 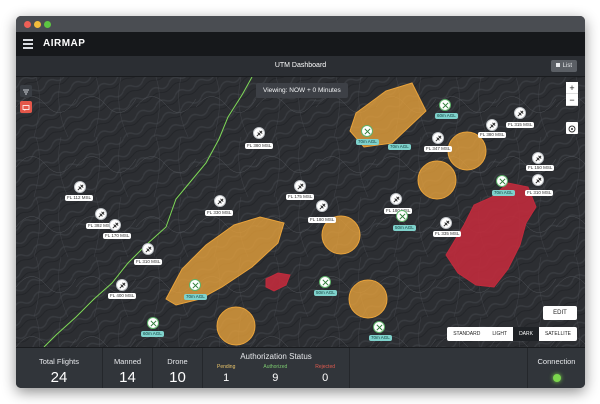 I want to click on filter-button, so click(x=26, y=91).